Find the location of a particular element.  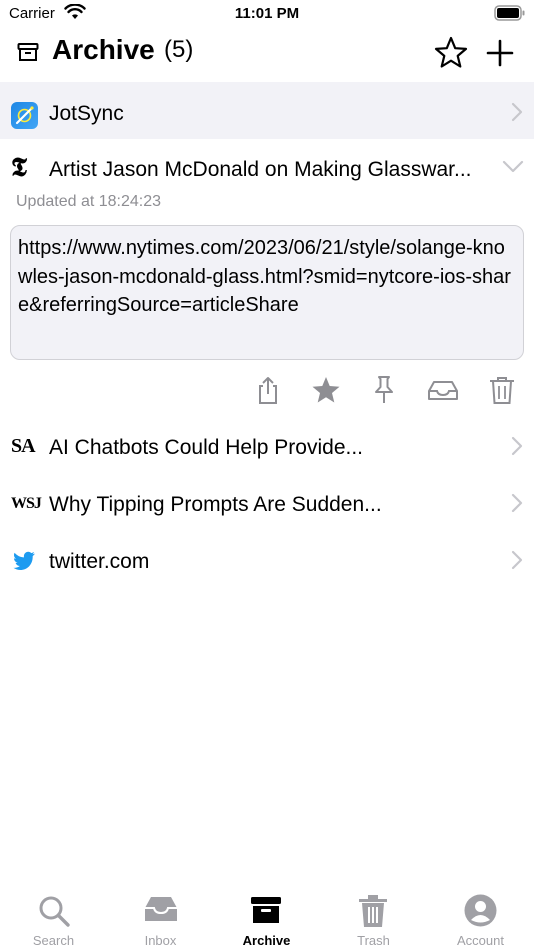

favorite-star-button is located at coordinates (451, 53).